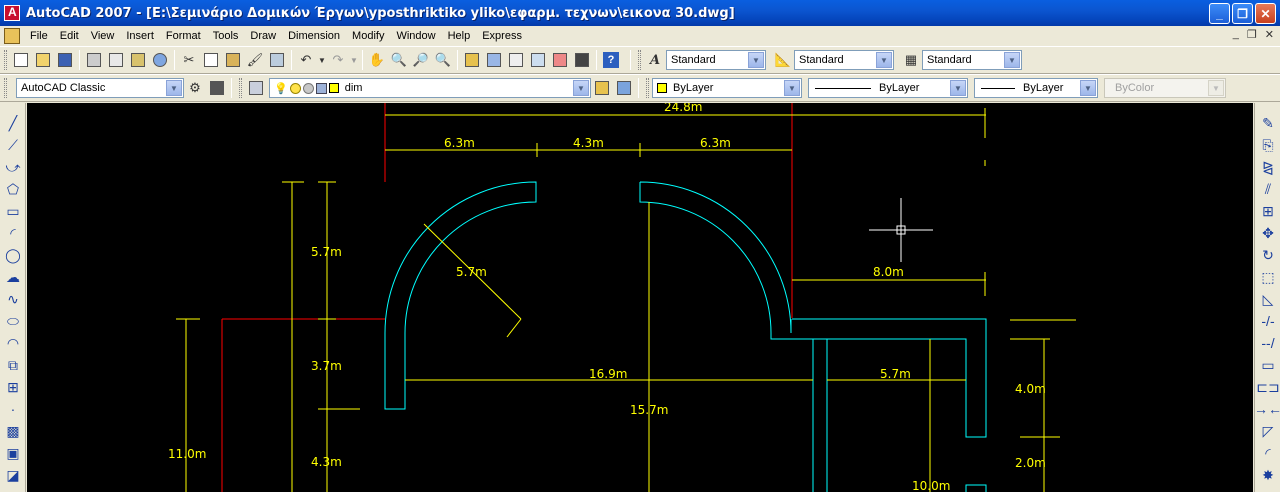 This screenshot has height=492, width=1280. What do you see at coordinates (13, 453) in the screenshot?
I see `gradient-icon: ▣` at bounding box center [13, 453].